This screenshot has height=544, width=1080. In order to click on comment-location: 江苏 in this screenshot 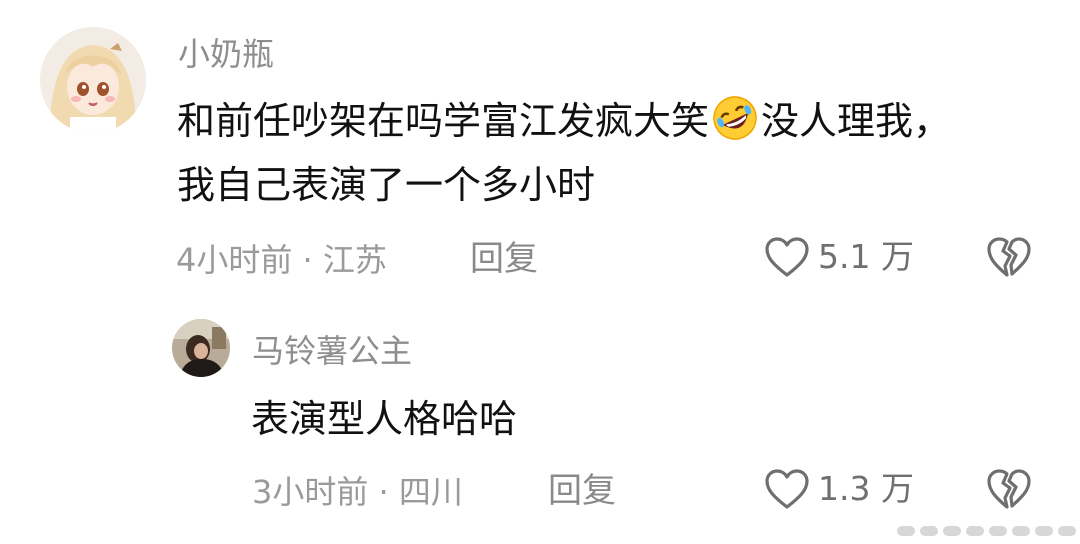, I will do `click(354, 260)`.